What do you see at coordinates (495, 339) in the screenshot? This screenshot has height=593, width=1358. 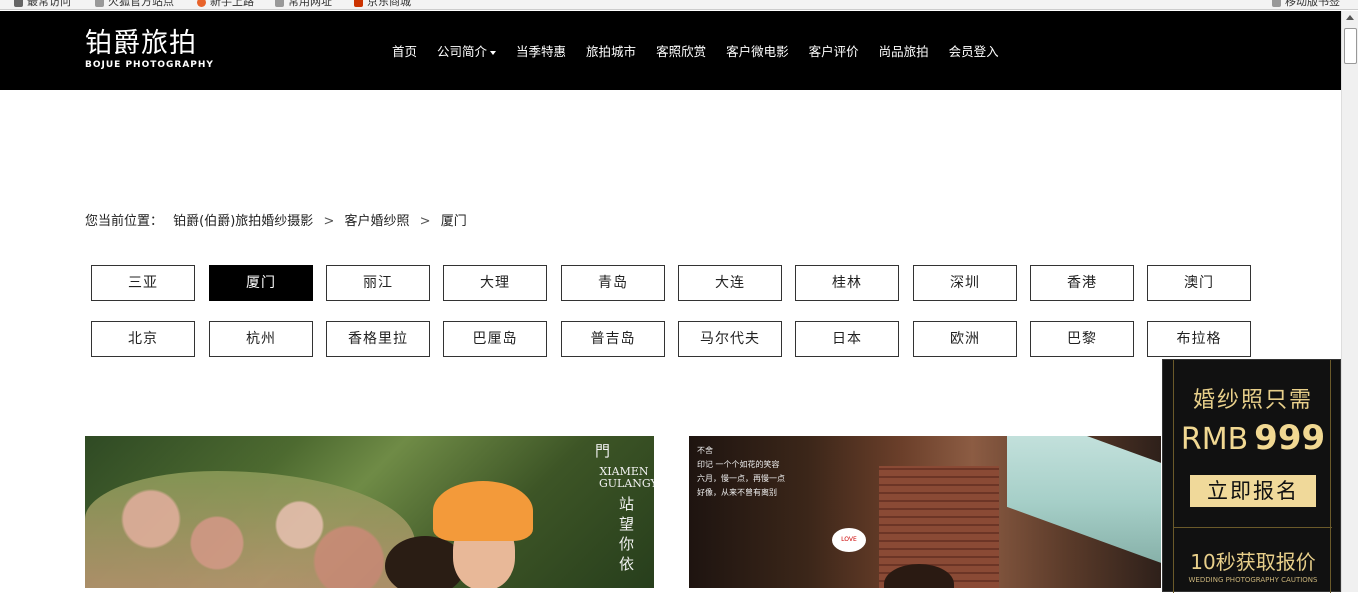 I see `city-button-bali: 巴厘岛` at bounding box center [495, 339].